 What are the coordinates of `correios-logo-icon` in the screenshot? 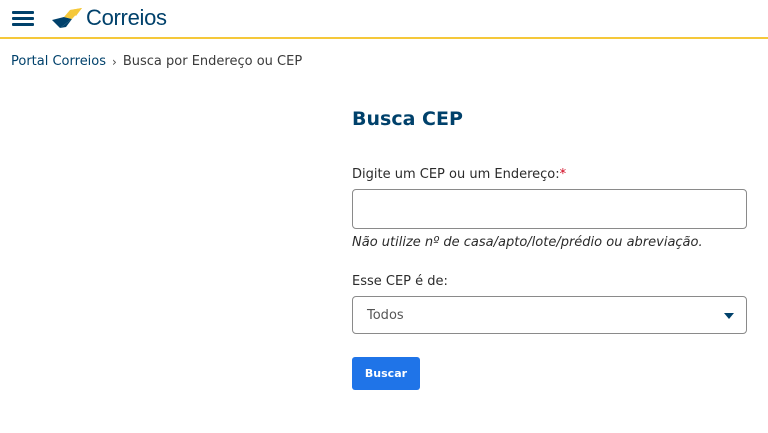 It's located at (67, 18).